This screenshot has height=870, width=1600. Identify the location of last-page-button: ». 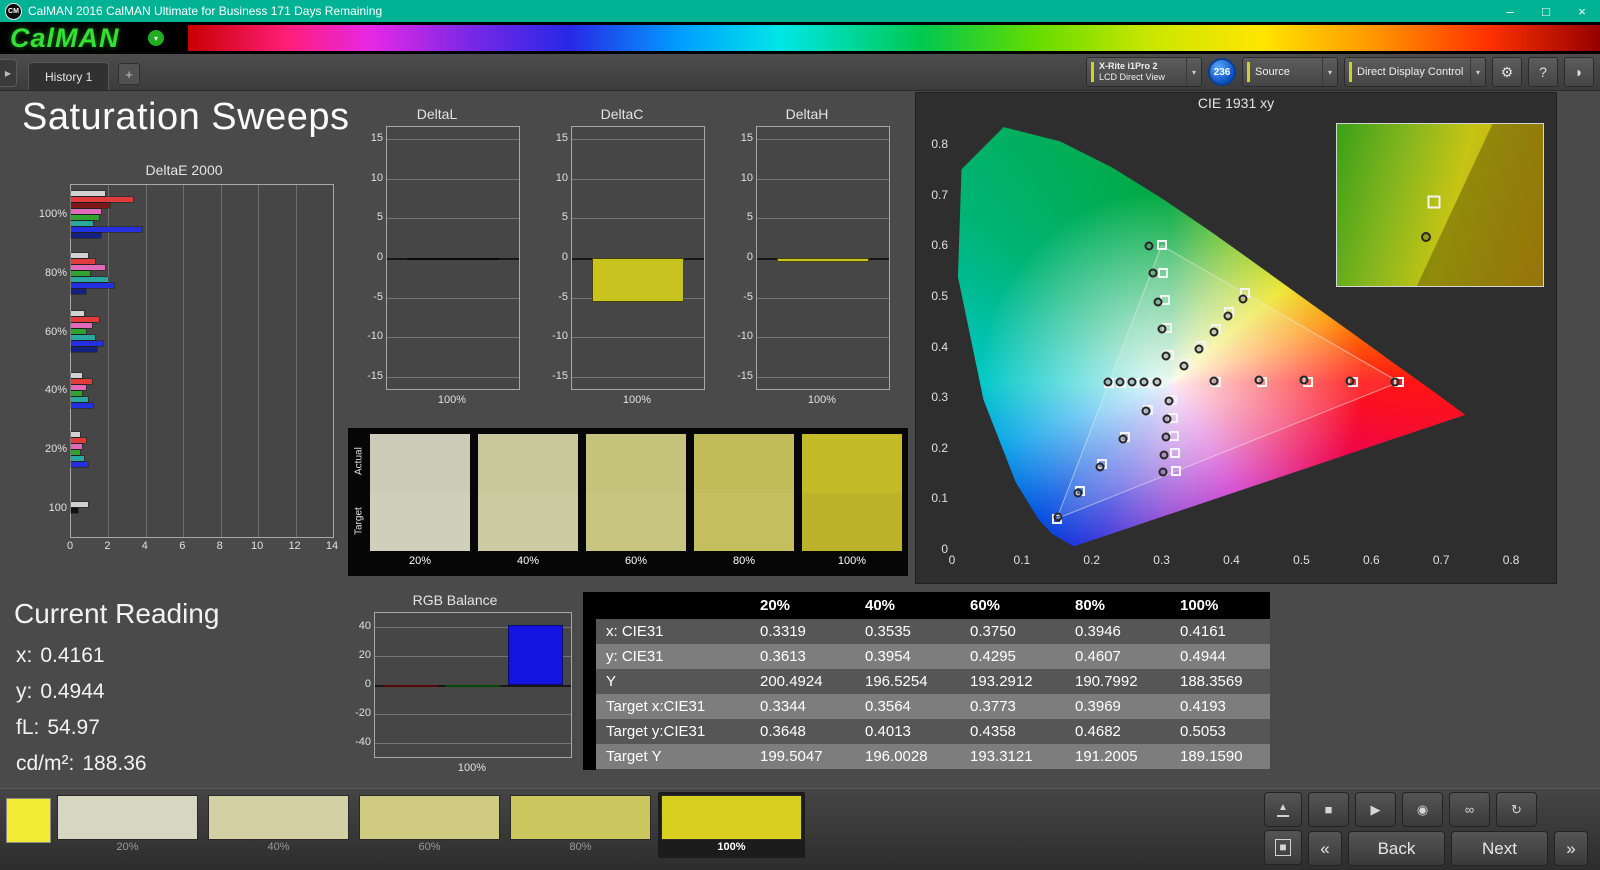
(1571, 848).